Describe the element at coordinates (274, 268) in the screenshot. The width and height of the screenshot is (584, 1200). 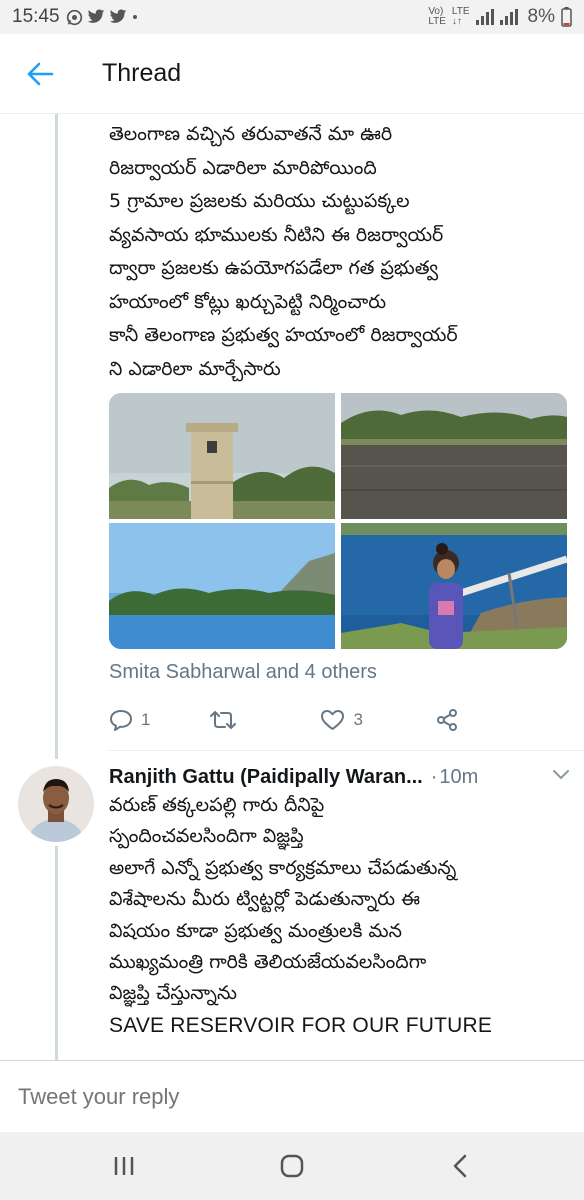
I see `tweet-line: ద్వారా ప్రజలకు ఉపయోగపడేలా గత ప్రభుత్వ` at that location.